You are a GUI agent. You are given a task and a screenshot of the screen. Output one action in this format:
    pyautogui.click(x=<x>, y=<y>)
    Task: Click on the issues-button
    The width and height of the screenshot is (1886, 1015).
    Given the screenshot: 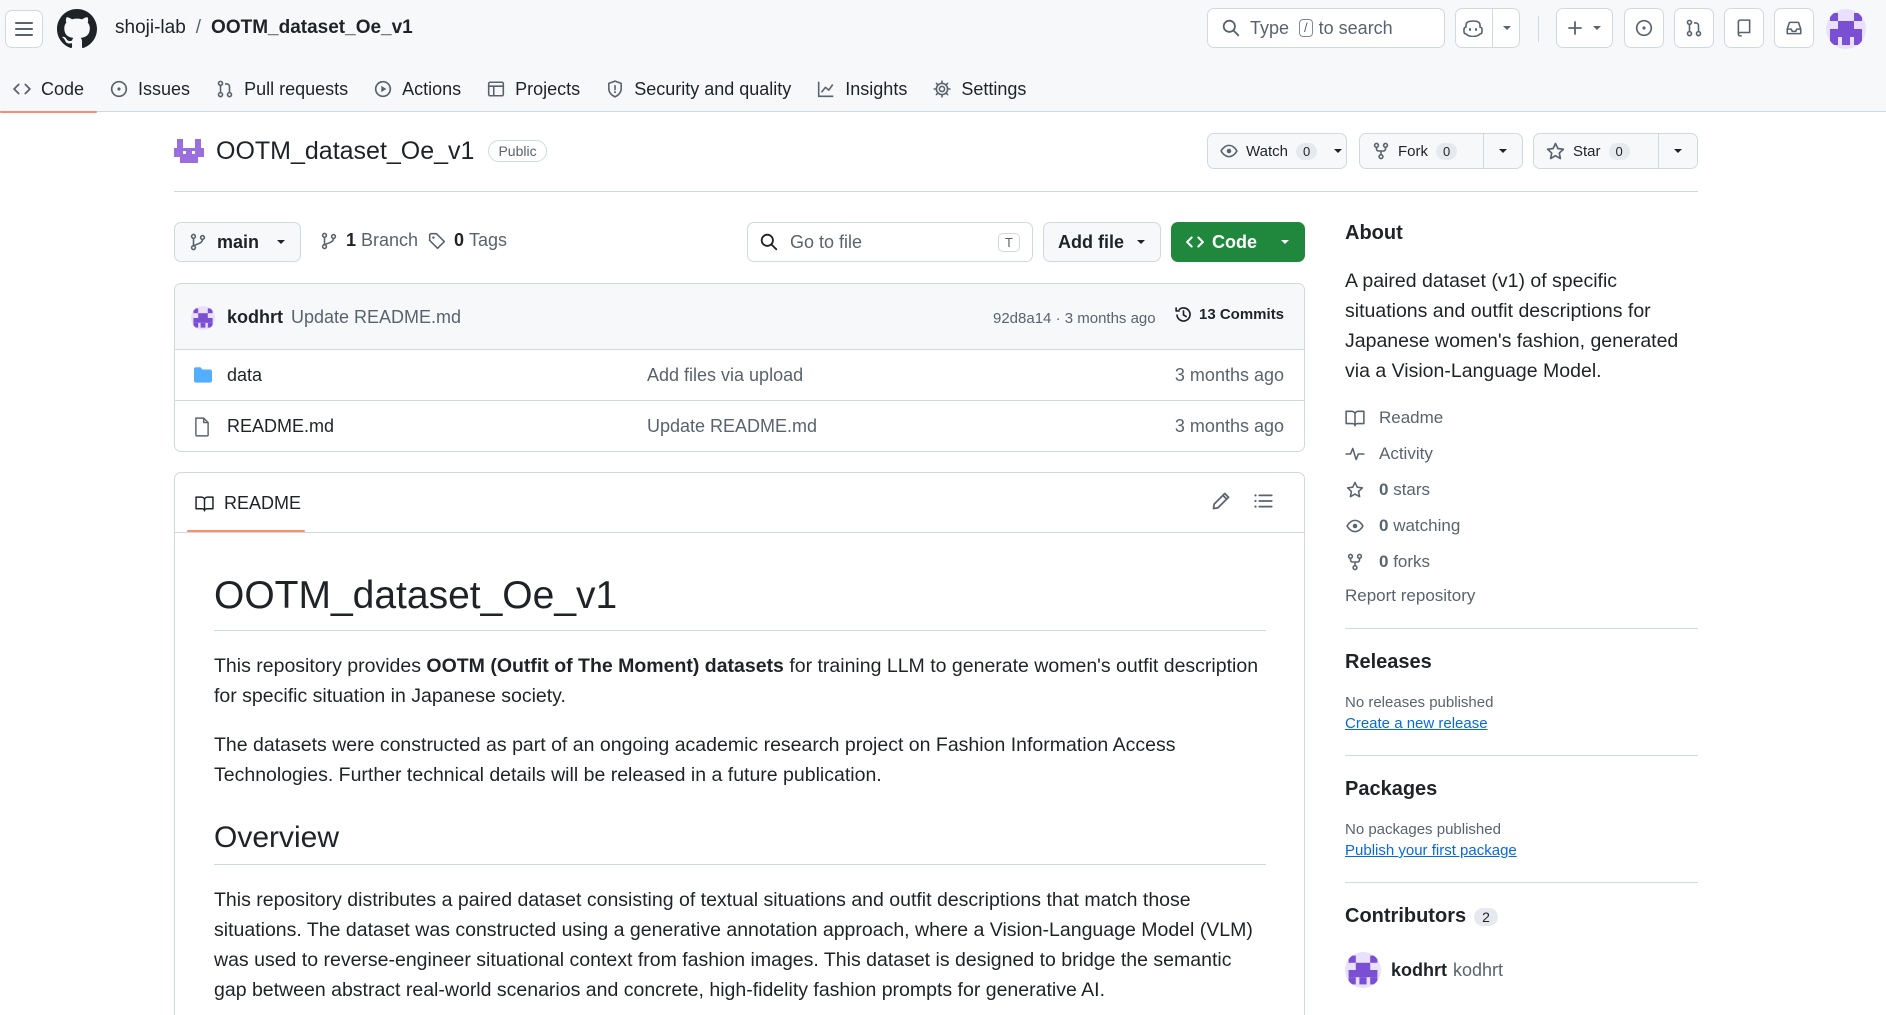 What is the action you would take?
    pyautogui.click(x=1644, y=28)
    